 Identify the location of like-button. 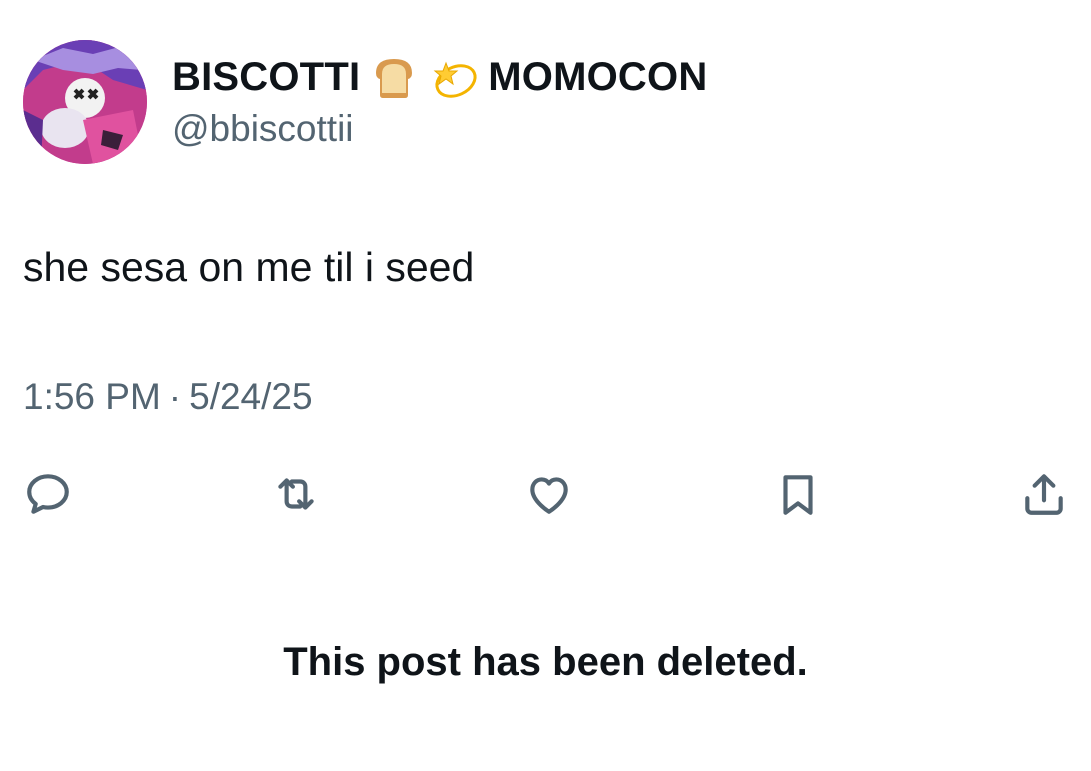
(549, 494).